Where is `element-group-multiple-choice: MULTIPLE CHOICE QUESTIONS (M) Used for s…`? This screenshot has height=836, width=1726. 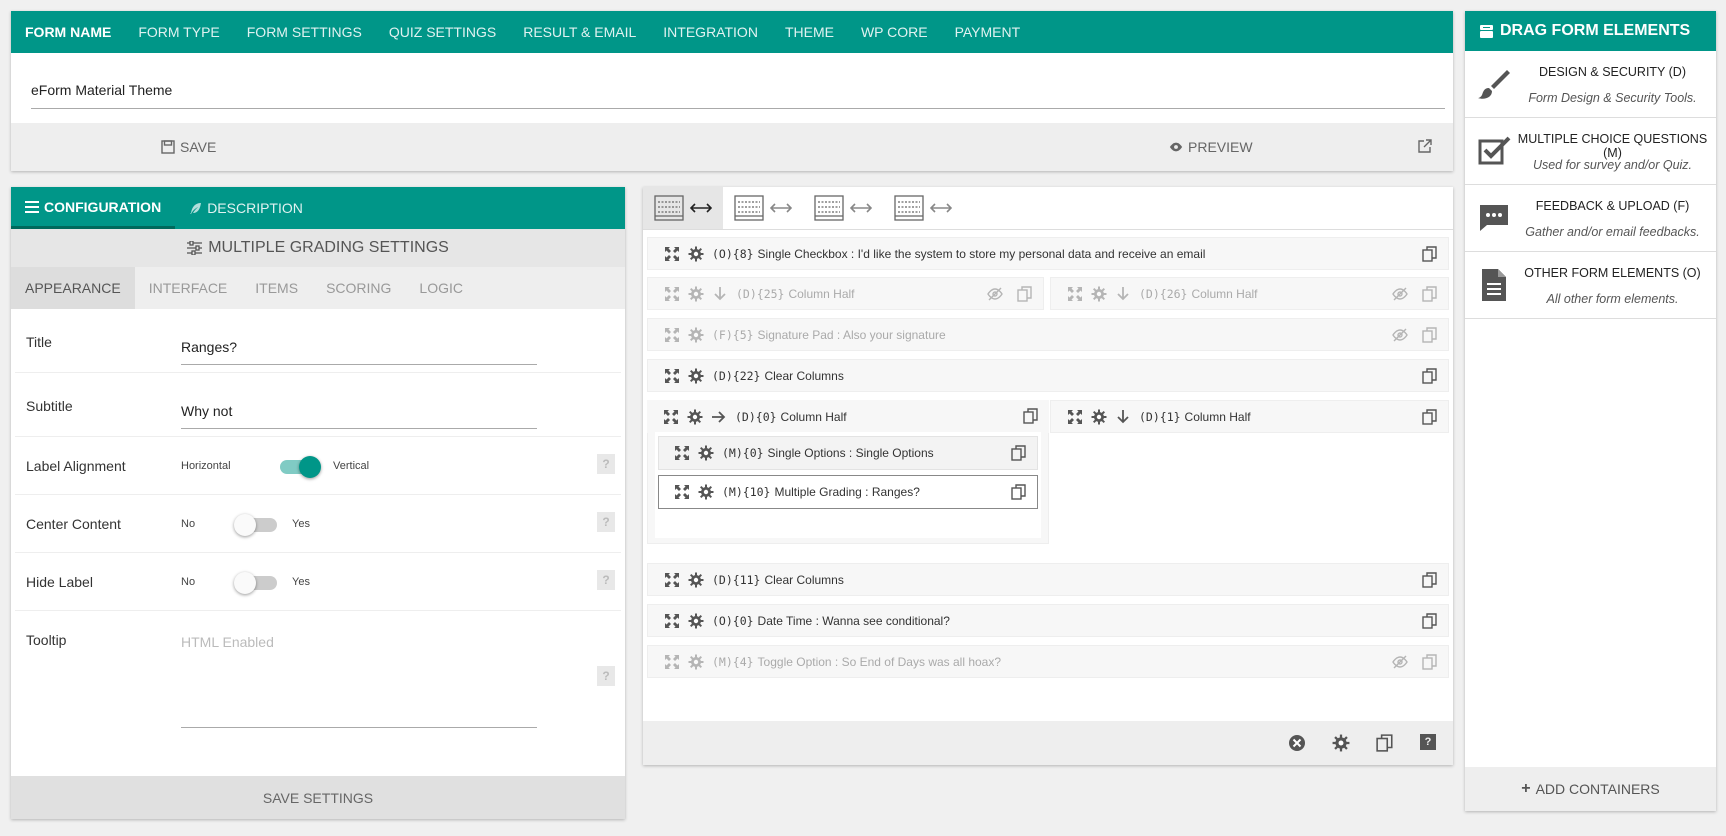
element-group-multiple-choice: MULTIPLE CHOICE QUESTIONS (M) Used for s… is located at coordinates (1590, 151).